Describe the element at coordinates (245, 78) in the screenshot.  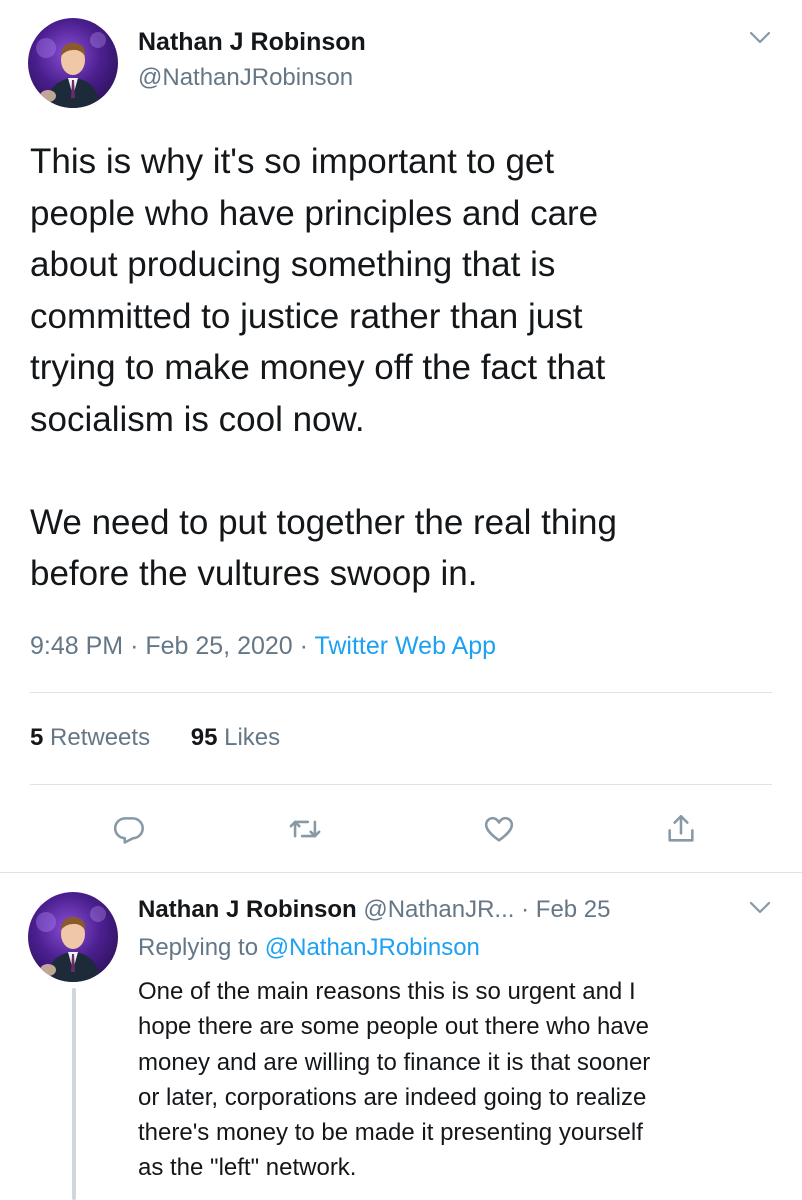
I see `user-handle: @NathanJRobinson` at that location.